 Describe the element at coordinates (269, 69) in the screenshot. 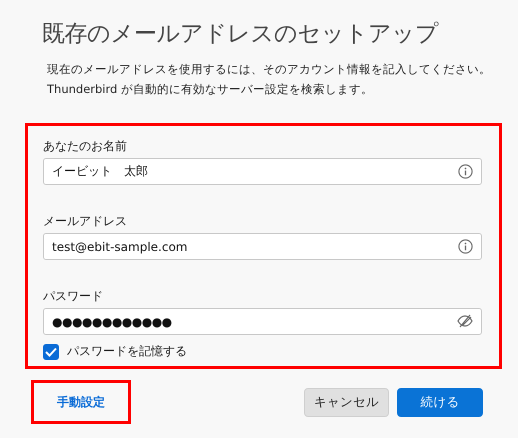

I see `description-text: 現在のメールアドレスを使用するには、そのアカウント情報を記入してください。` at that location.